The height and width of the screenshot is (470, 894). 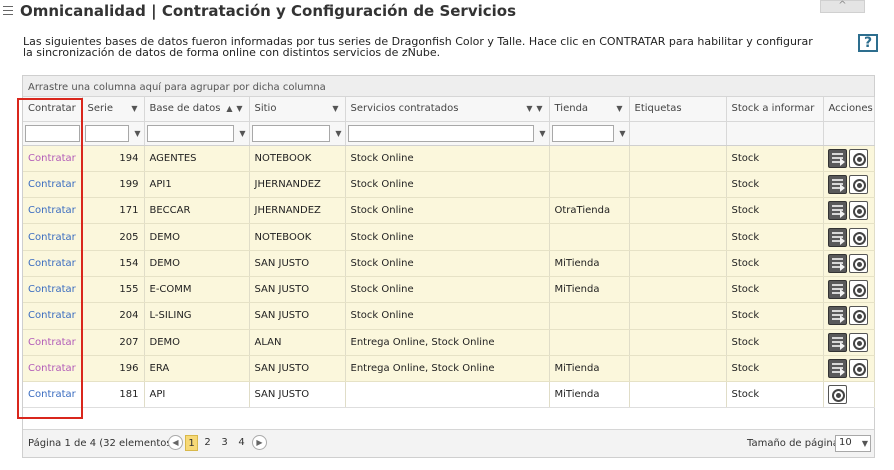 What do you see at coordinates (8, 12) in the screenshot?
I see `menu-icon` at bounding box center [8, 12].